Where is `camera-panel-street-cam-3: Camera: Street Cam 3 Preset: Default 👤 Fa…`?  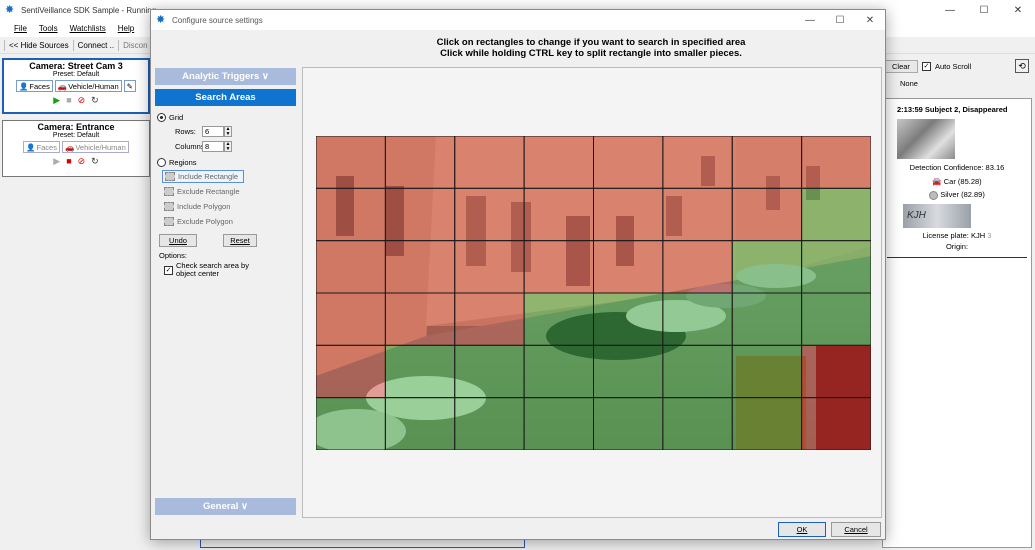
camera-panel-street-cam-3: Camera: Street Cam 3 Preset: Default 👤 Fa… is located at coordinates (76, 86).